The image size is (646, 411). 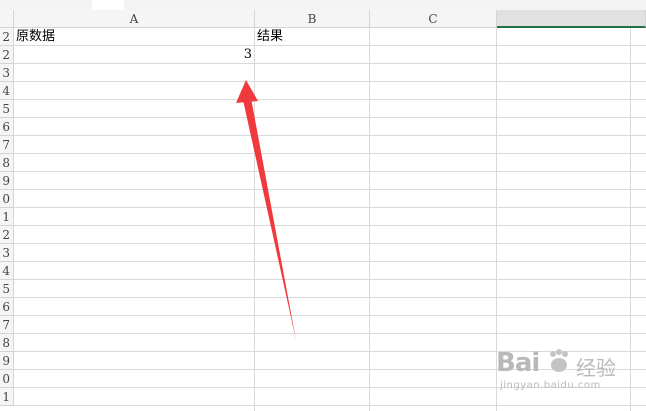 I want to click on row-header-20: 0, so click(x=7, y=379).